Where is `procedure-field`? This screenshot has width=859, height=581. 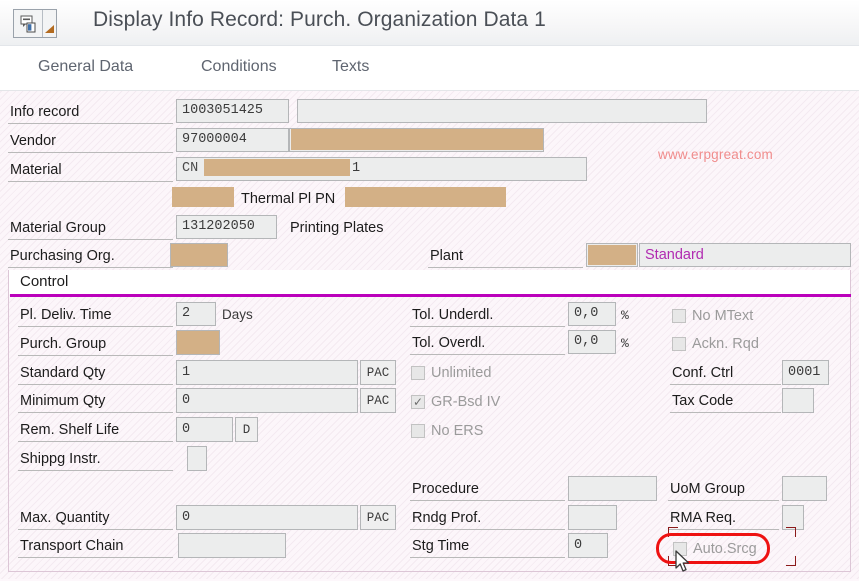 procedure-field is located at coordinates (612, 488).